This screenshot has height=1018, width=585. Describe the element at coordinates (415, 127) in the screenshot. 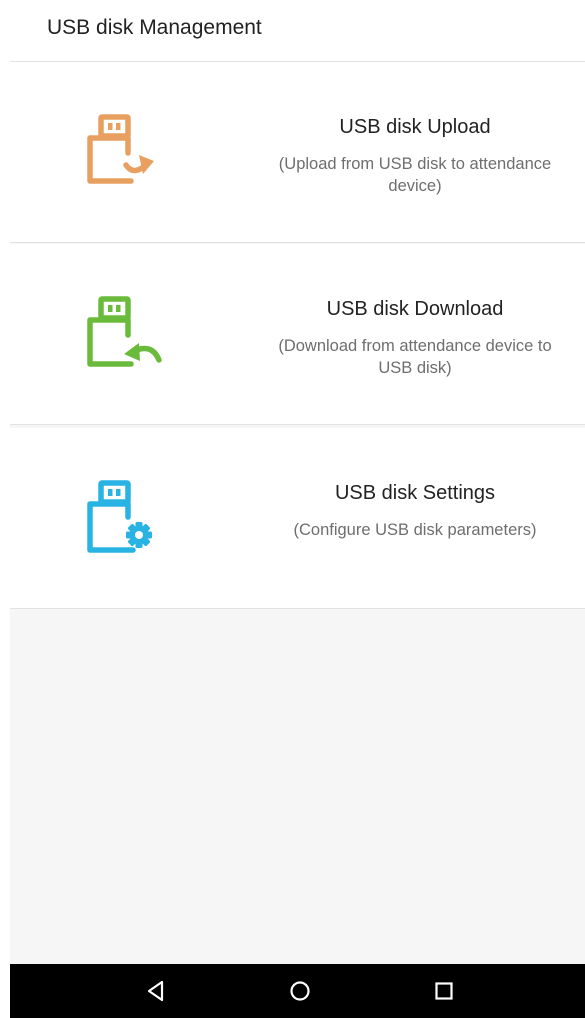

I see `usb-upload-title: USB disk Upload` at that location.